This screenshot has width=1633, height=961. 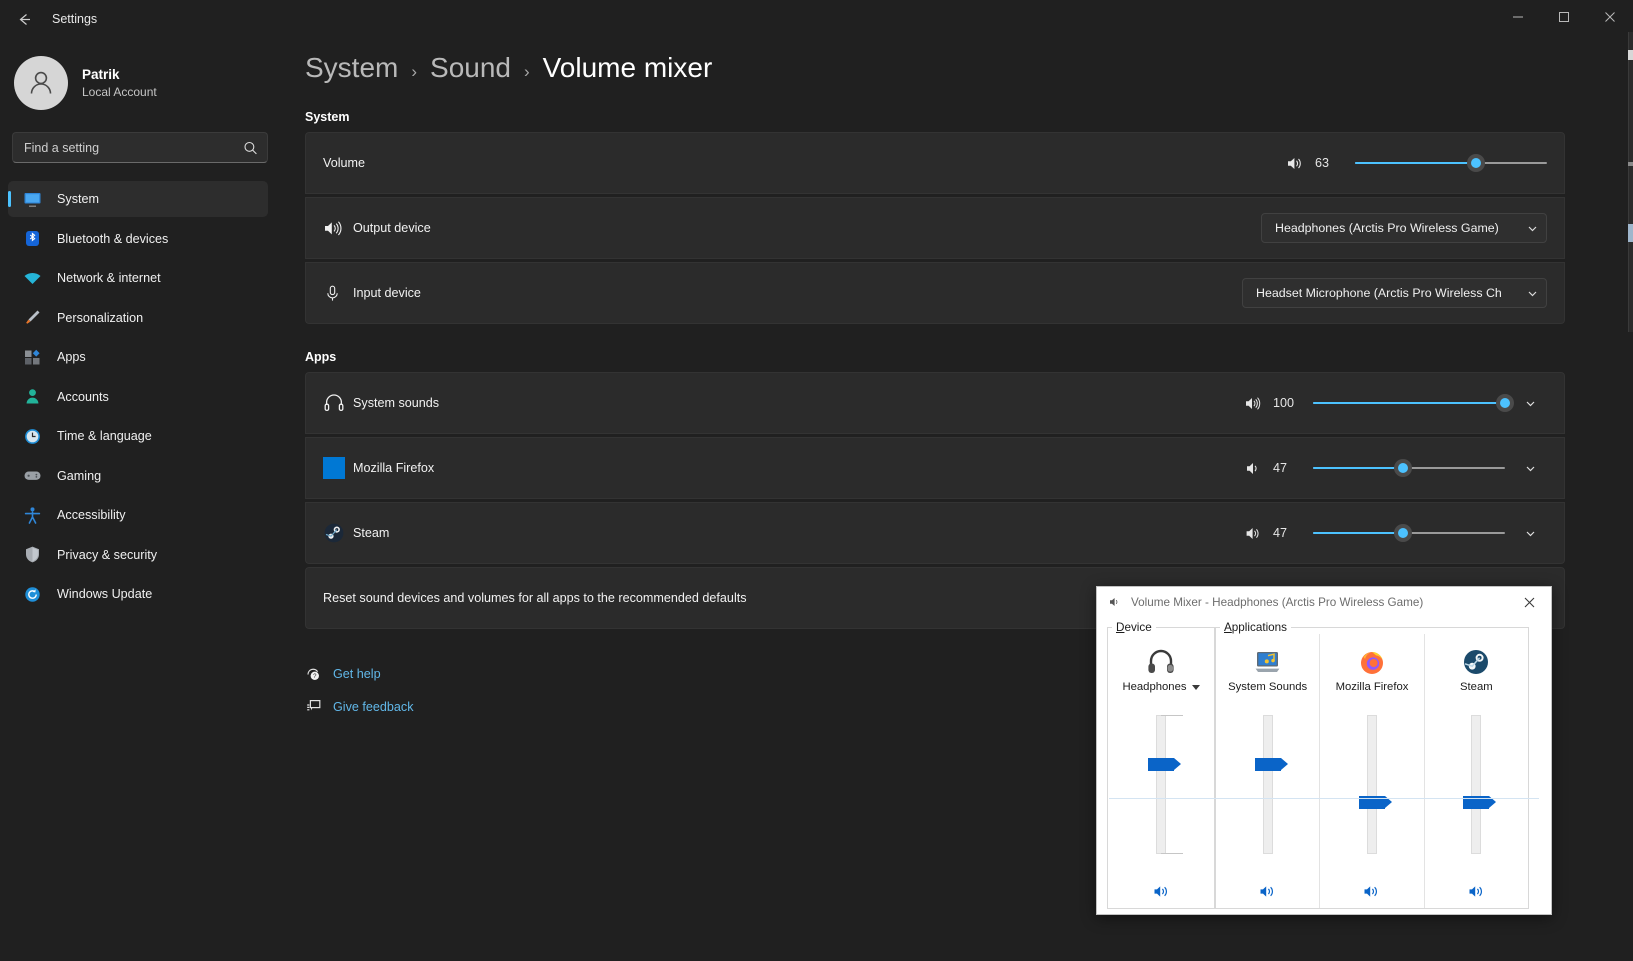 What do you see at coordinates (1529, 602) in the screenshot?
I see `mixer-close-button` at bounding box center [1529, 602].